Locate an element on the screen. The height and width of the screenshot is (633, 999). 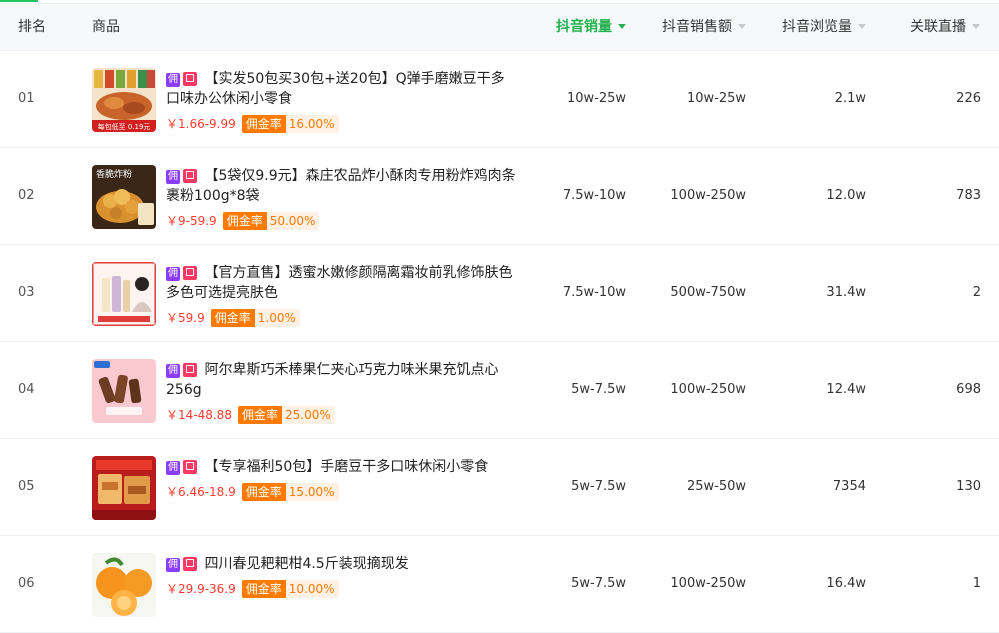
cell-volume: 10w-25w is located at coordinates (596, 98).